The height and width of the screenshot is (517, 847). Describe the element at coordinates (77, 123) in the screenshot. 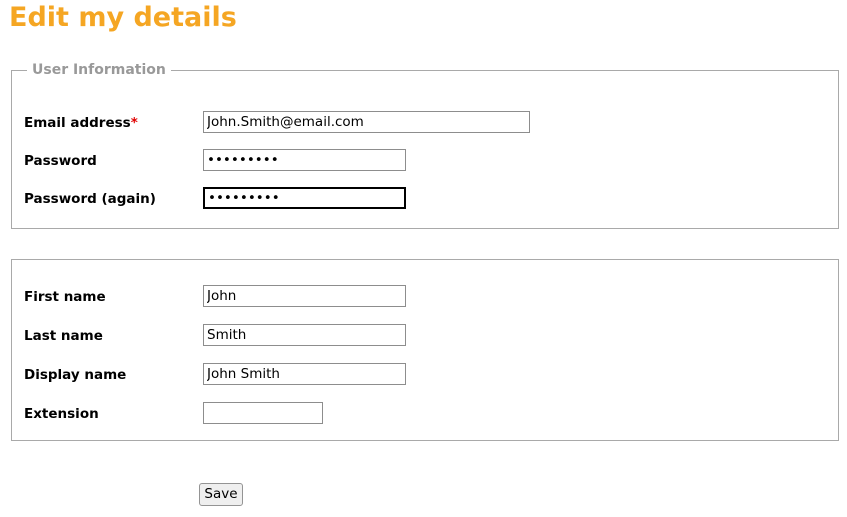

I see `label-email-address-text: Email address` at that location.